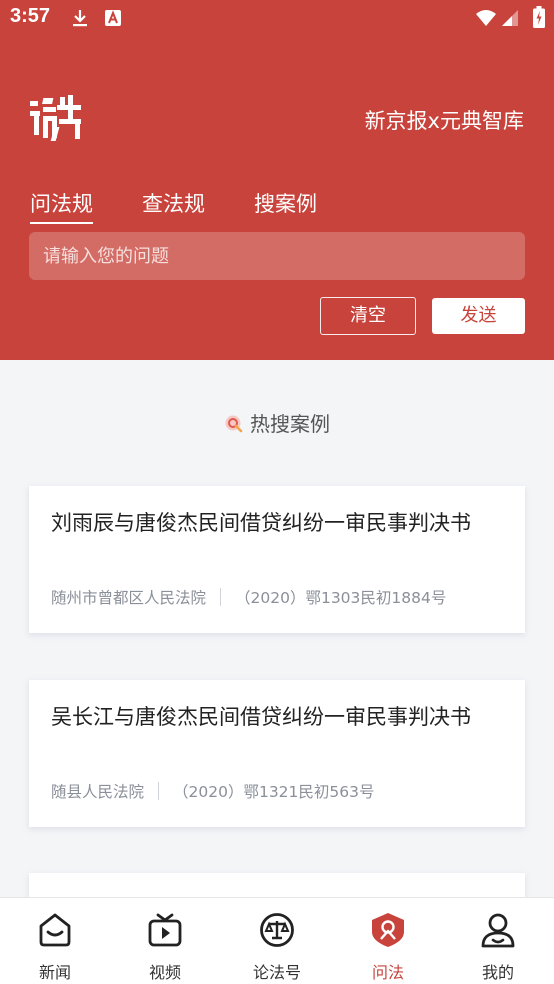  Describe the element at coordinates (274, 792) in the screenshot. I see `case-number: （2020）鄂1321民初563号` at that location.